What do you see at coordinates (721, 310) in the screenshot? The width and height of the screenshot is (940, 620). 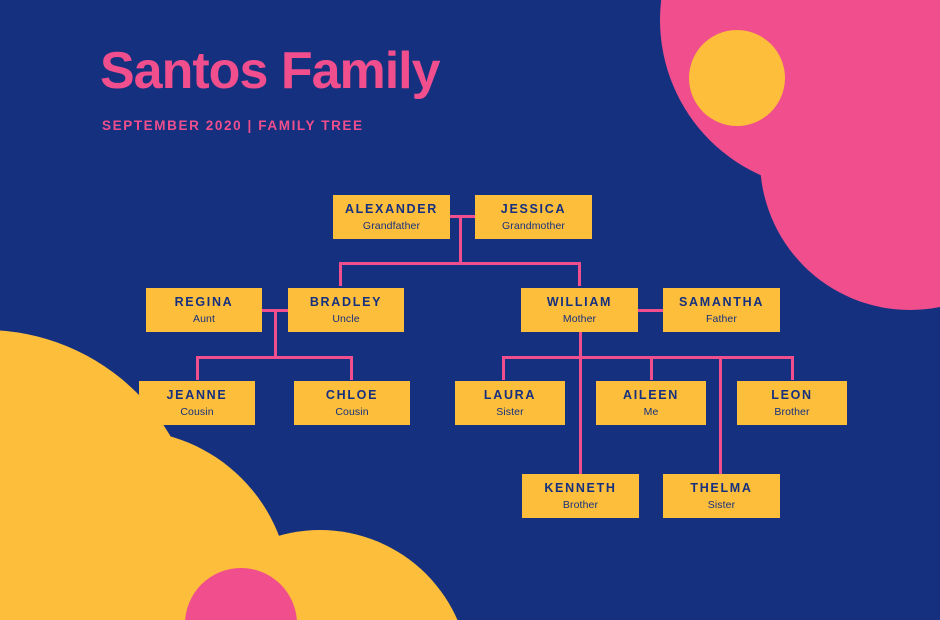 I see `node-samantha: SAMANTHA Father` at bounding box center [721, 310].